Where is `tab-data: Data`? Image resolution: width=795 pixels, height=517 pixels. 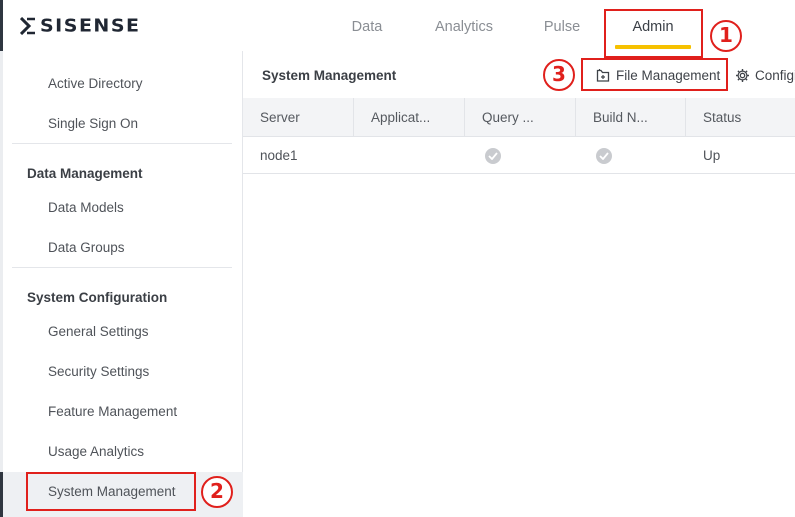
tab-data: Data is located at coordinates (367, 25).